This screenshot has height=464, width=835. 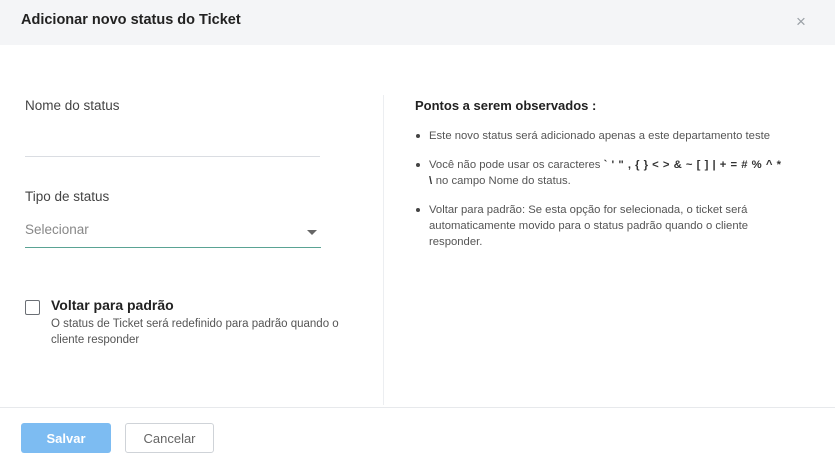 What do you see at coordinates (801, 22) in the screenshot?
I see `close-icon: ×` at bounding box center [801, 22].